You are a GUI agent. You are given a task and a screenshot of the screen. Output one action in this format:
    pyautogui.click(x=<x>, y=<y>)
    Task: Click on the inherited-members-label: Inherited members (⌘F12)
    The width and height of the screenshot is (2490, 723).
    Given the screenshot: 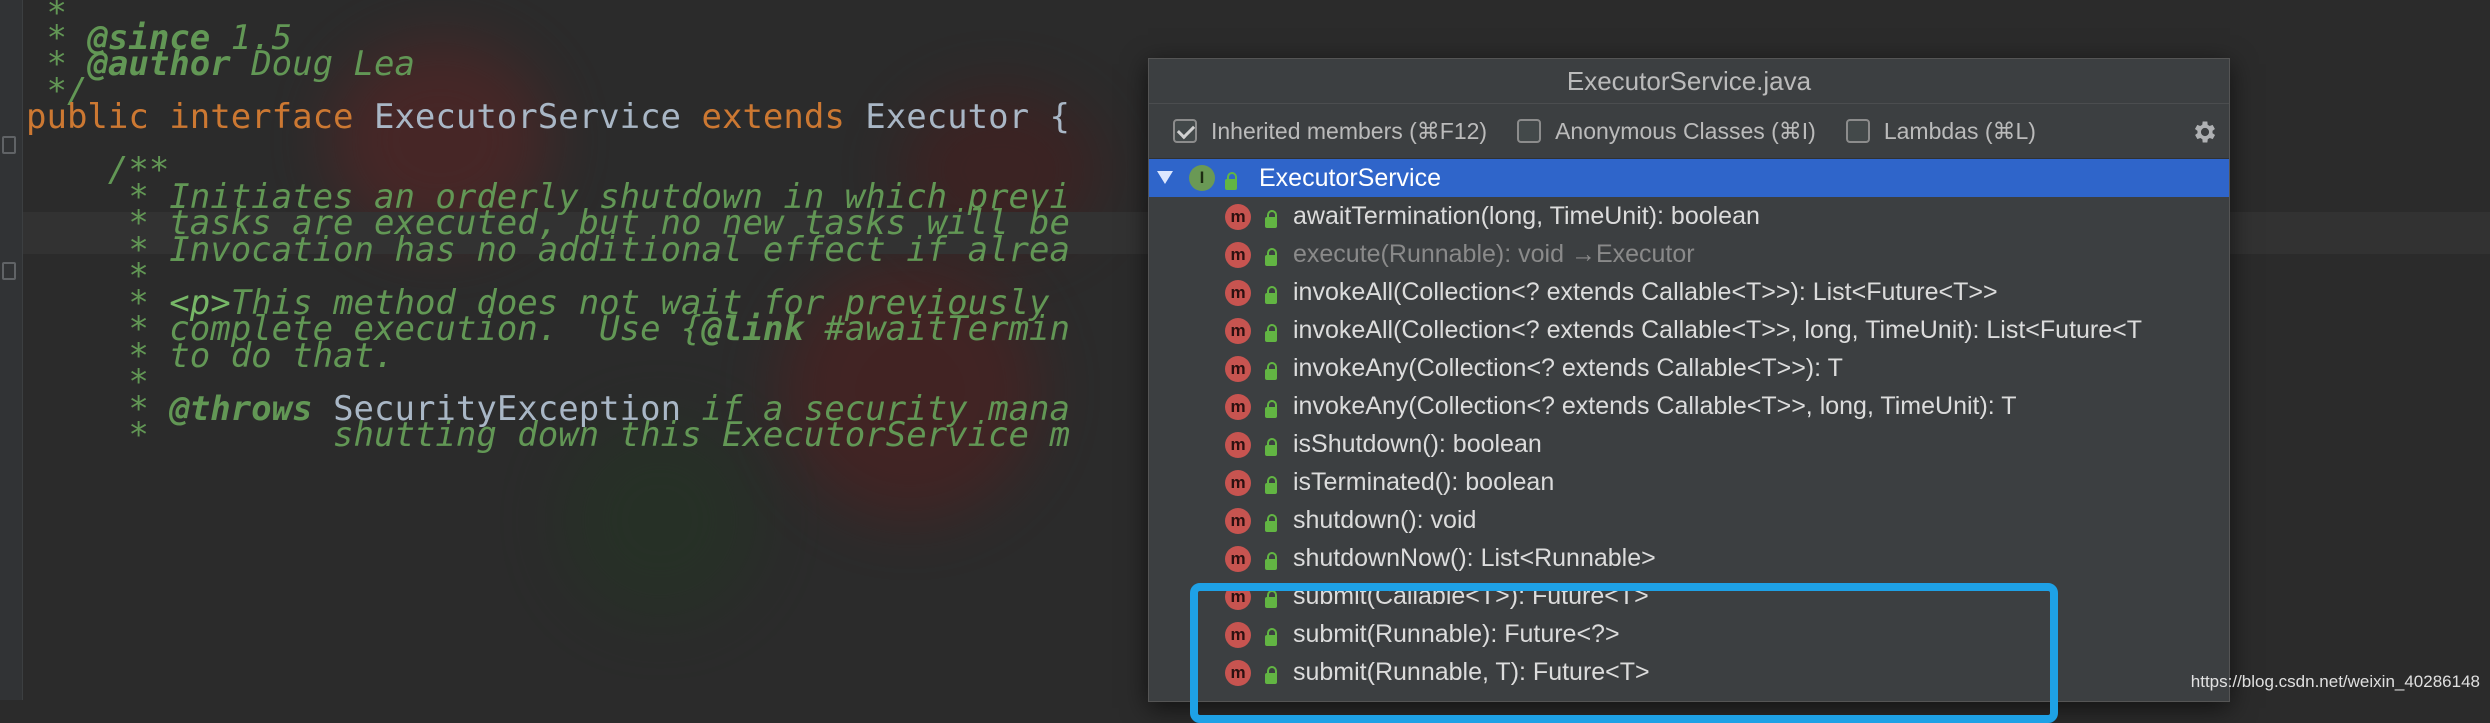 What is the action you would take?
    pyautogui.click(x=1349, y=130)
    